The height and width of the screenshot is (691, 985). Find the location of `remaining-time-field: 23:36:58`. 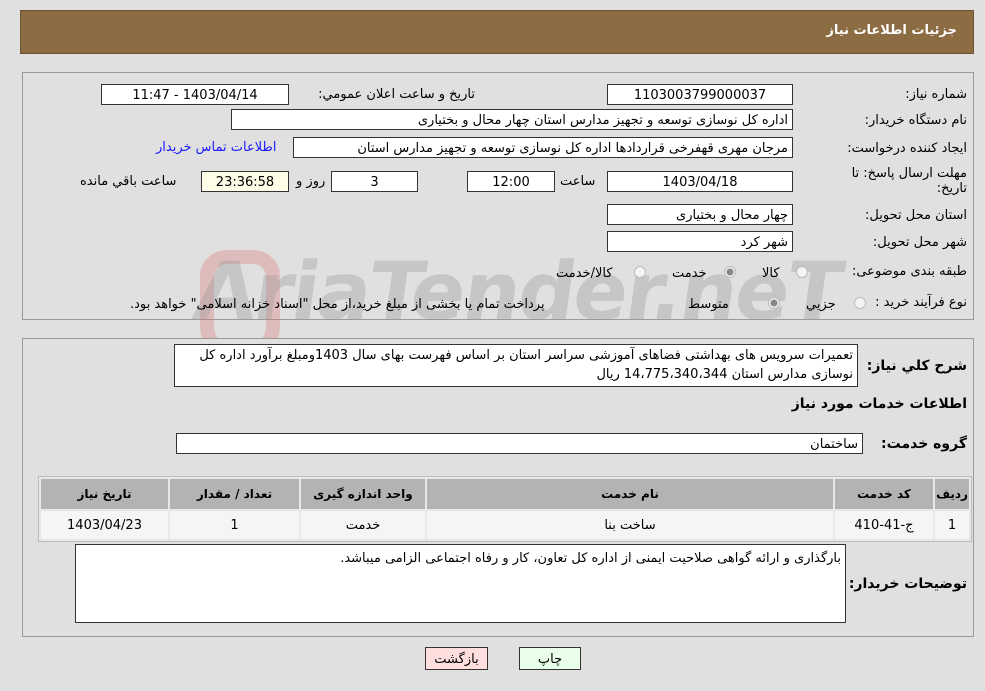

remaining-time-field: 23:36:58 is located at coordinates (245, 181).